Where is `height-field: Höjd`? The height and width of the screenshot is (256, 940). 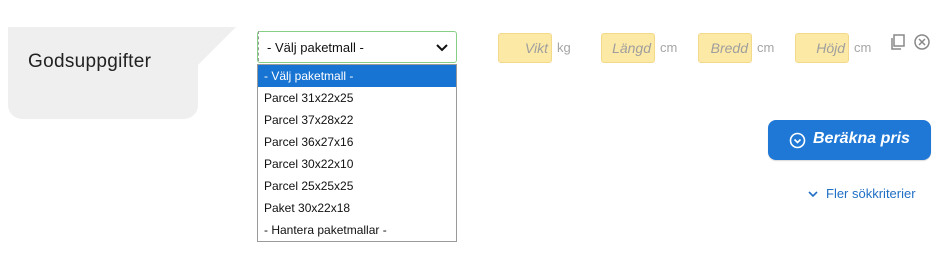 height-field: Höjd is located at coordinates (822, 48).